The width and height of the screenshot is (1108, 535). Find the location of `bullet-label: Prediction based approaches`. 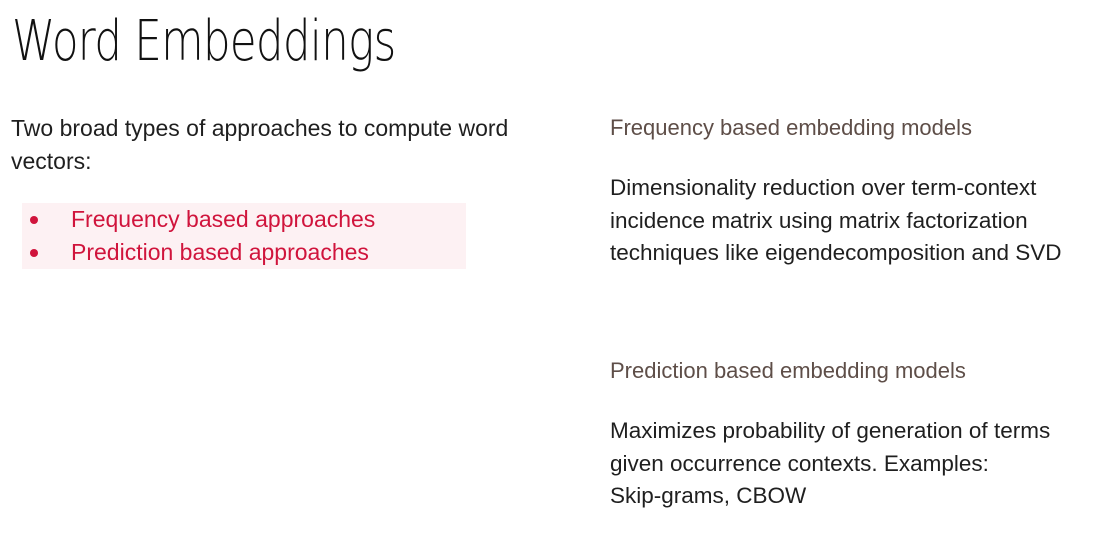

bullet-label: Prediction based approaches is located at coordinates (220, 252).